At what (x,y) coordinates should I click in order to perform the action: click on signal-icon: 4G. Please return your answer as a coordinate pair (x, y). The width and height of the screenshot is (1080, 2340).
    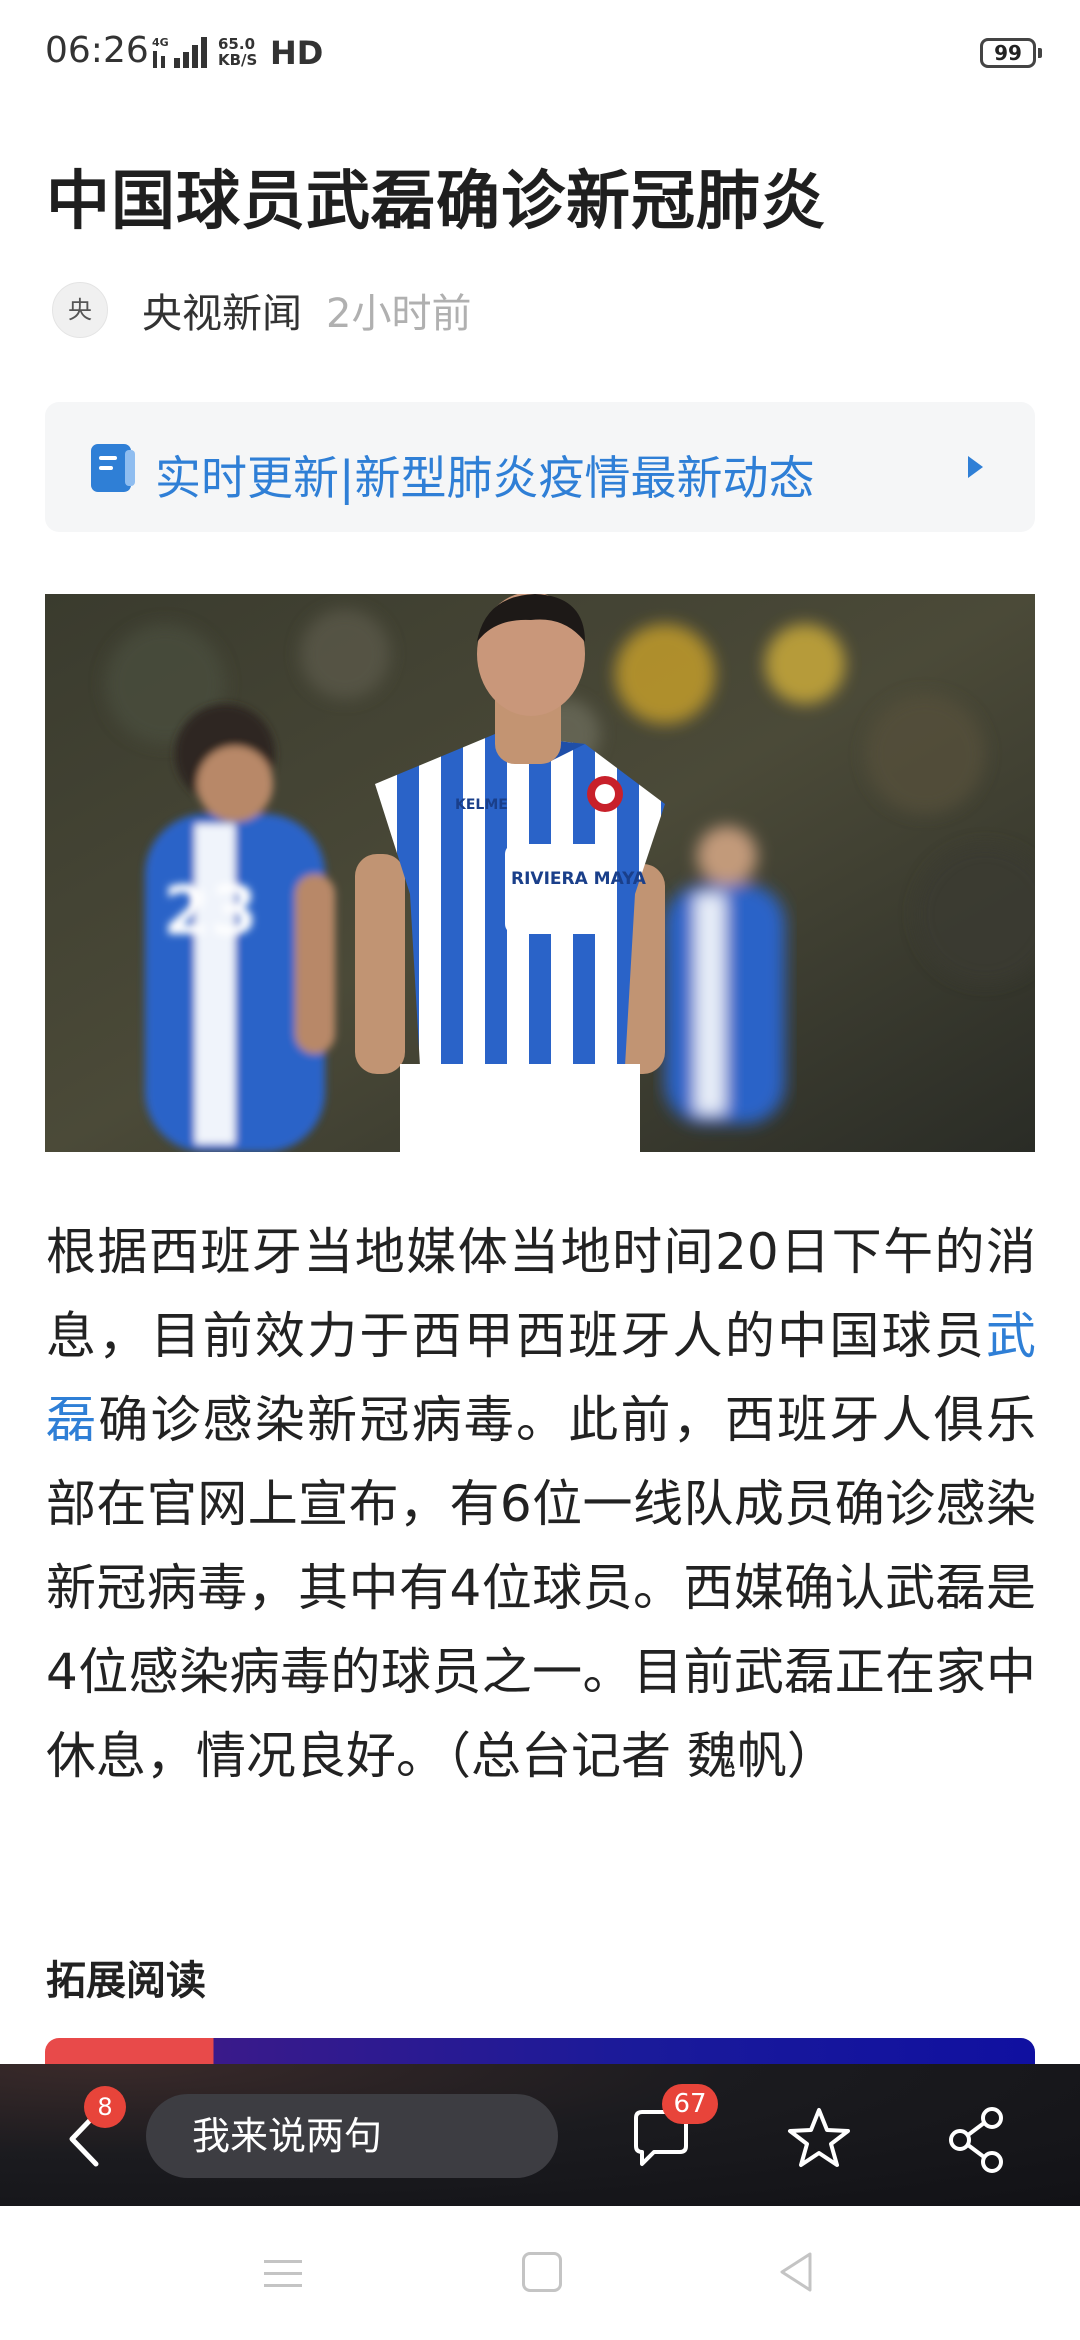
    Looking at the image, I should click on (179, 52).